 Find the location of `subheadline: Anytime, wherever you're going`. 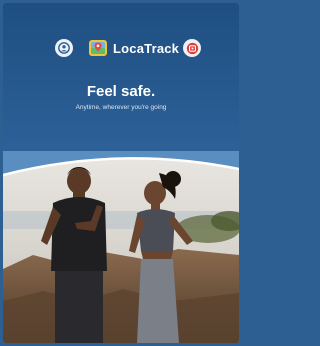

subheadline: Anytime, wherever you're going is located at coordinates (121, 107).